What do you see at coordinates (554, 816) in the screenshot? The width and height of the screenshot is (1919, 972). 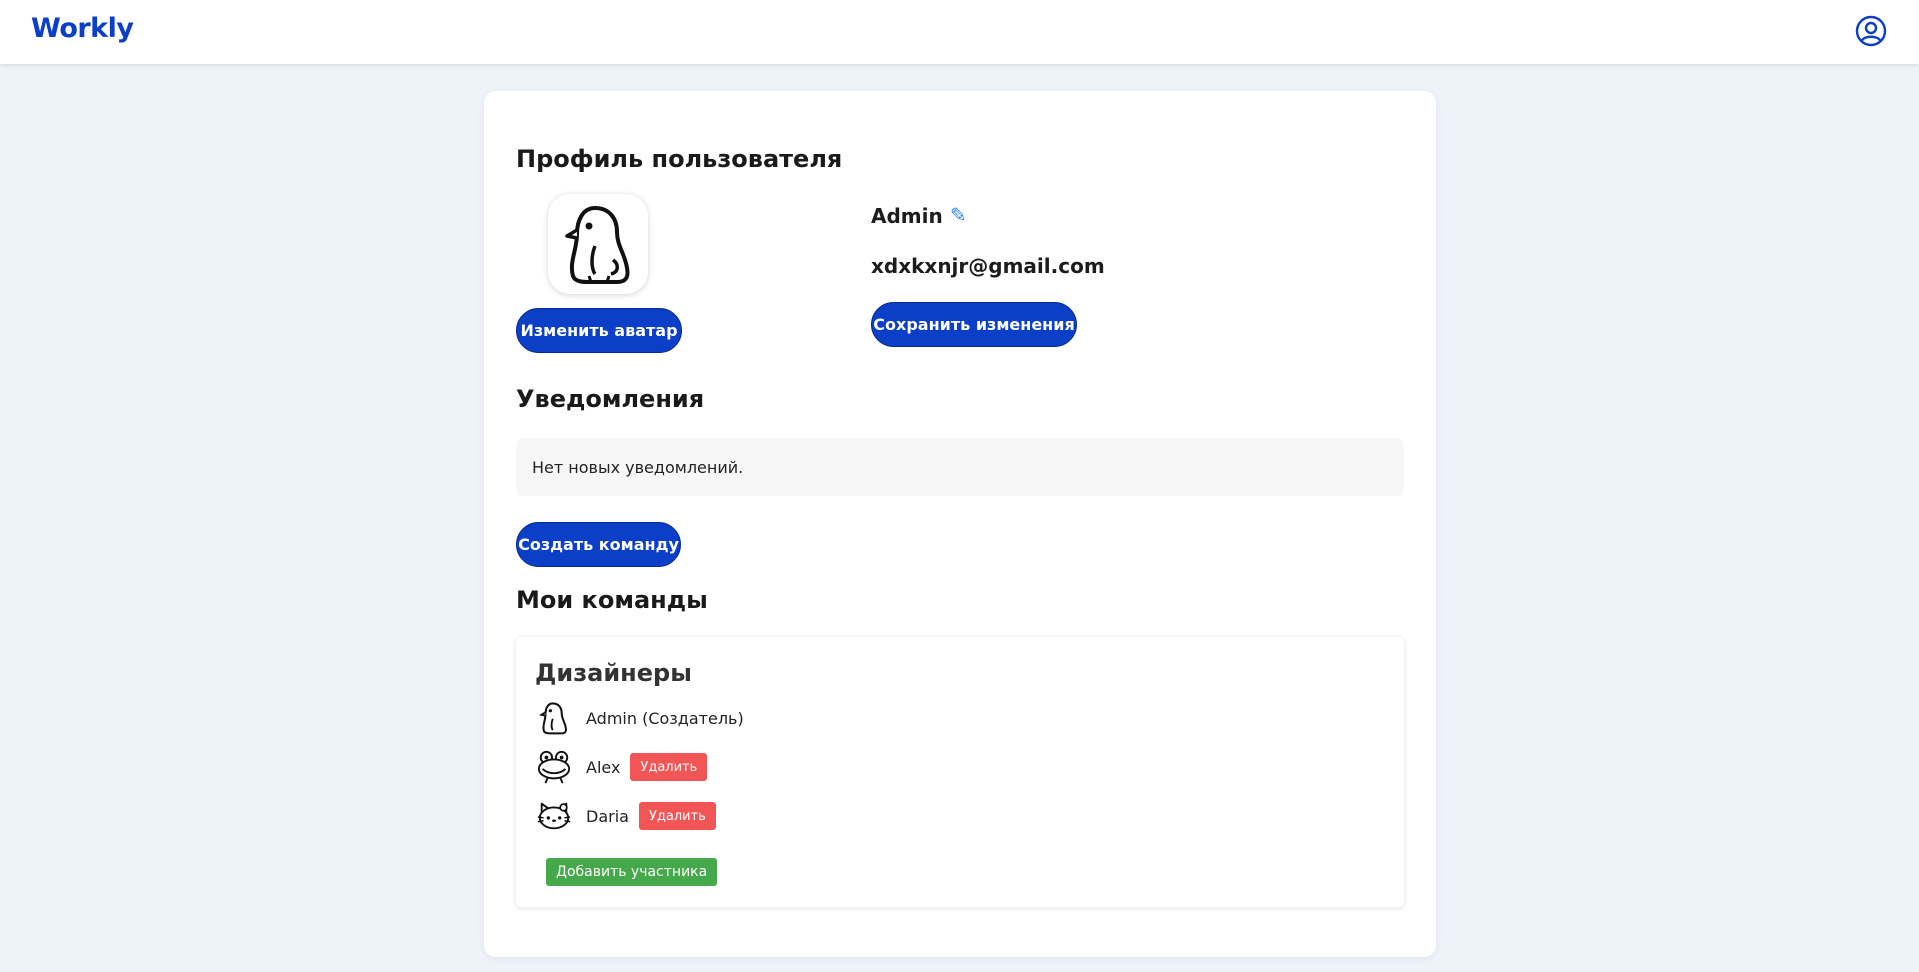 I see `cat-avatar-icon` at bounding box center [554, 816].